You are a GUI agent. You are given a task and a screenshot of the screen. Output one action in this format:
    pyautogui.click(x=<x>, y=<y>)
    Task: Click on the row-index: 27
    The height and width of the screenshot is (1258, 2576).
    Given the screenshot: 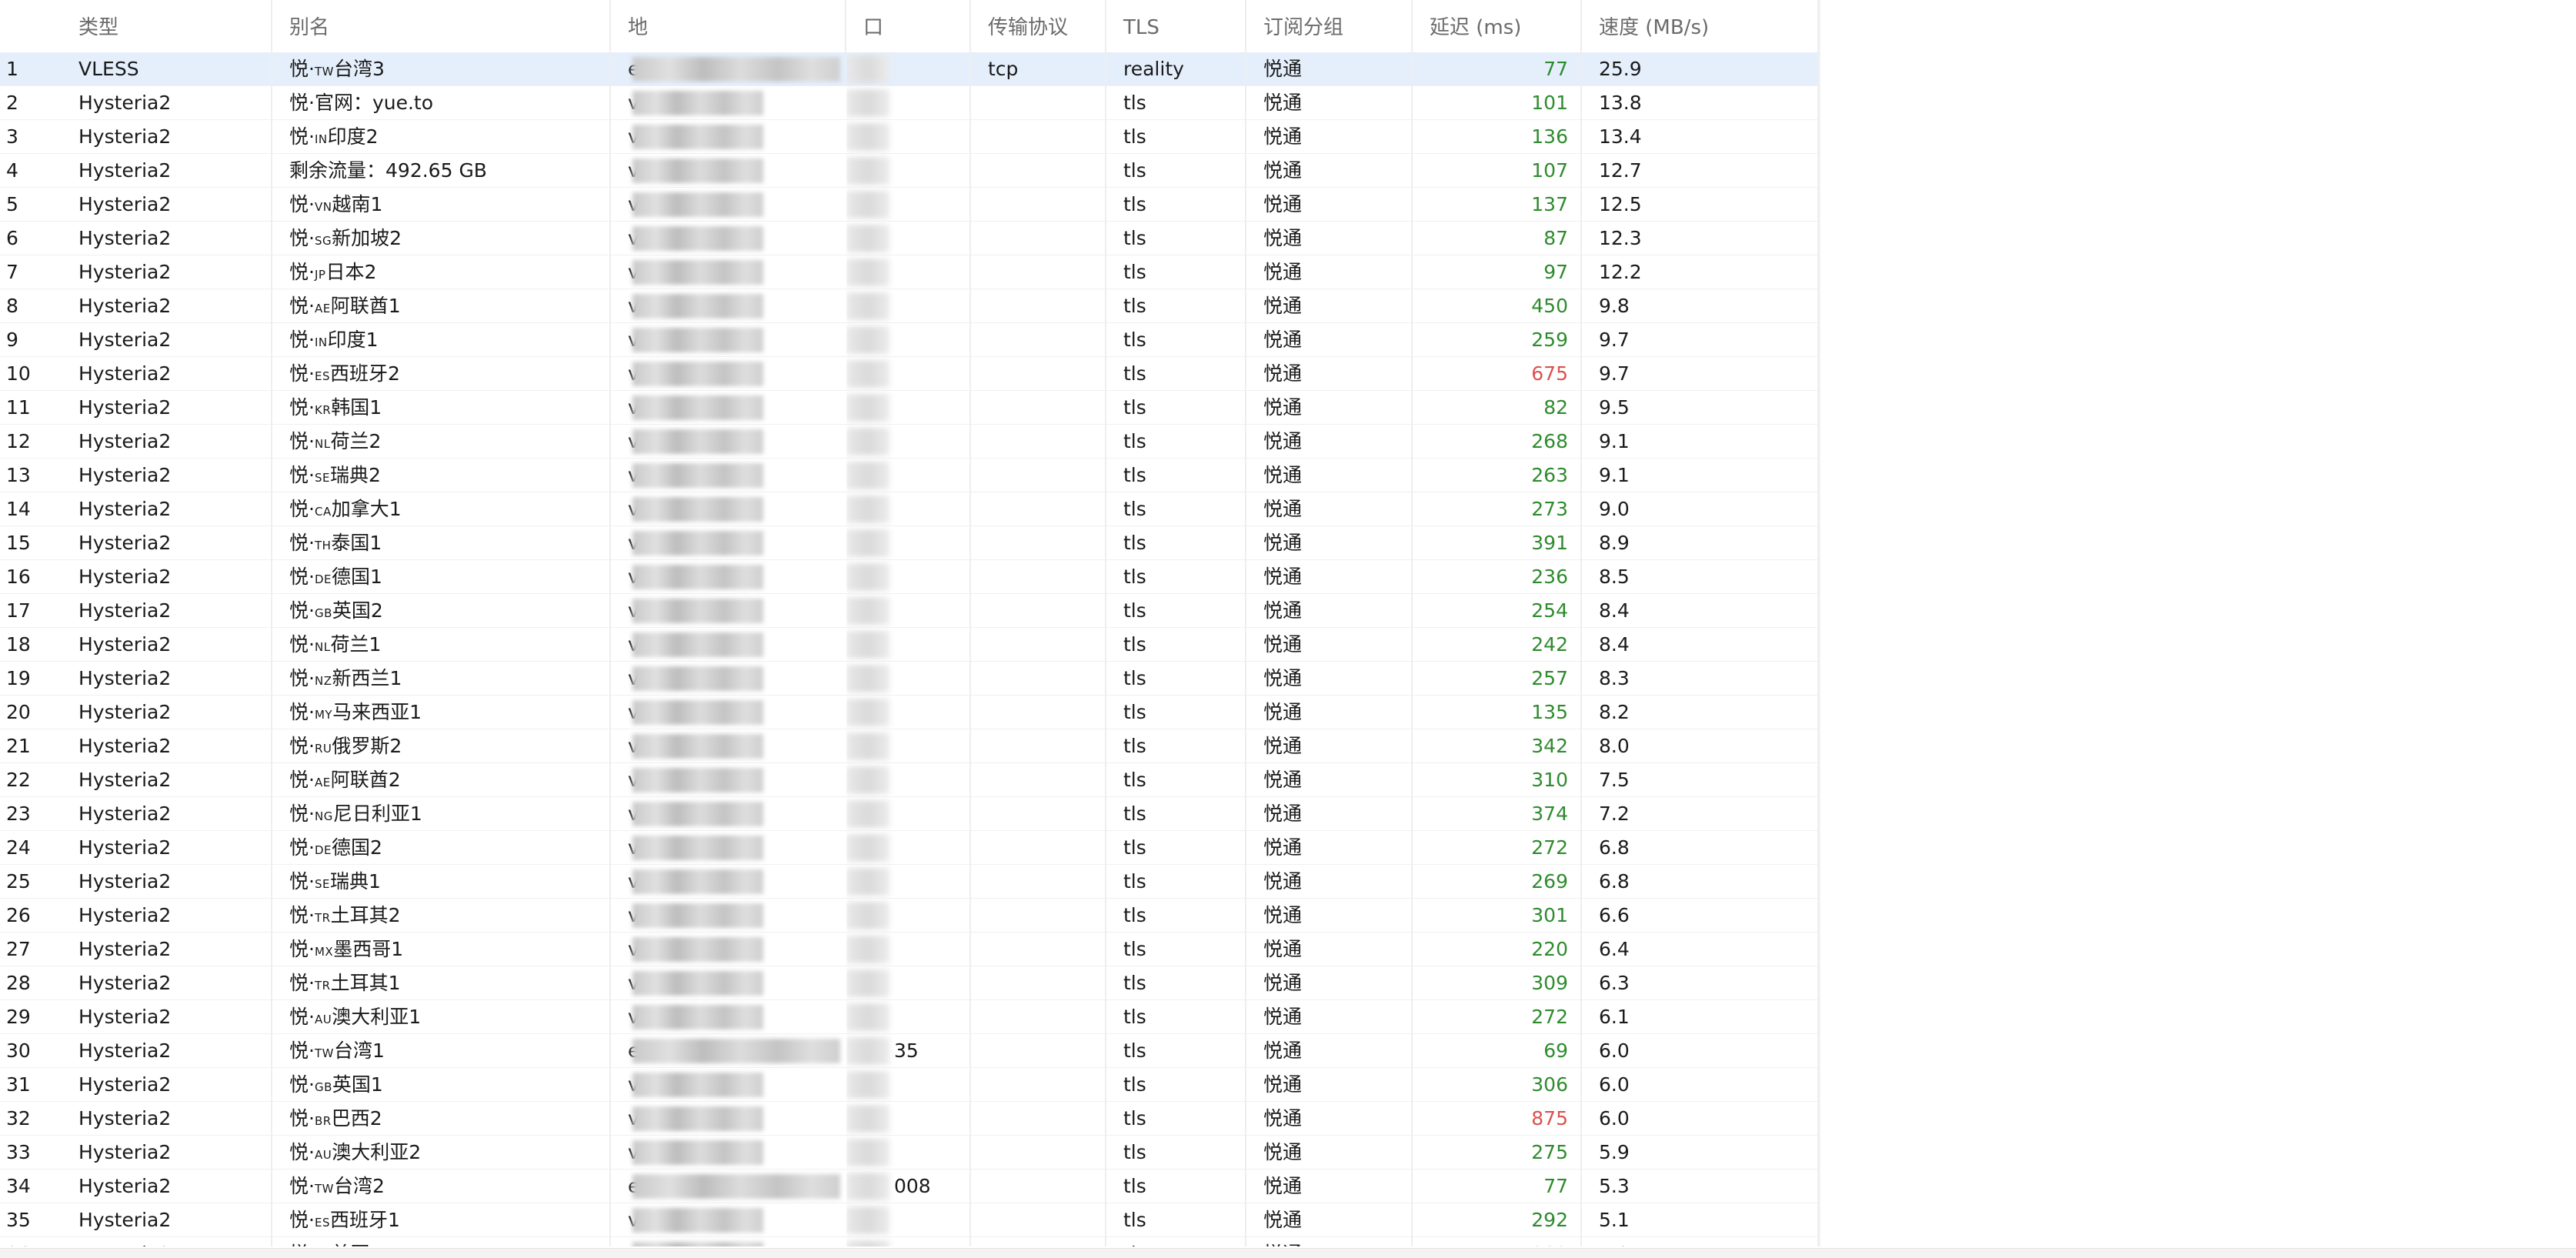 What is the action you would take?
    pyautogui.click(x=19, y=949)
    